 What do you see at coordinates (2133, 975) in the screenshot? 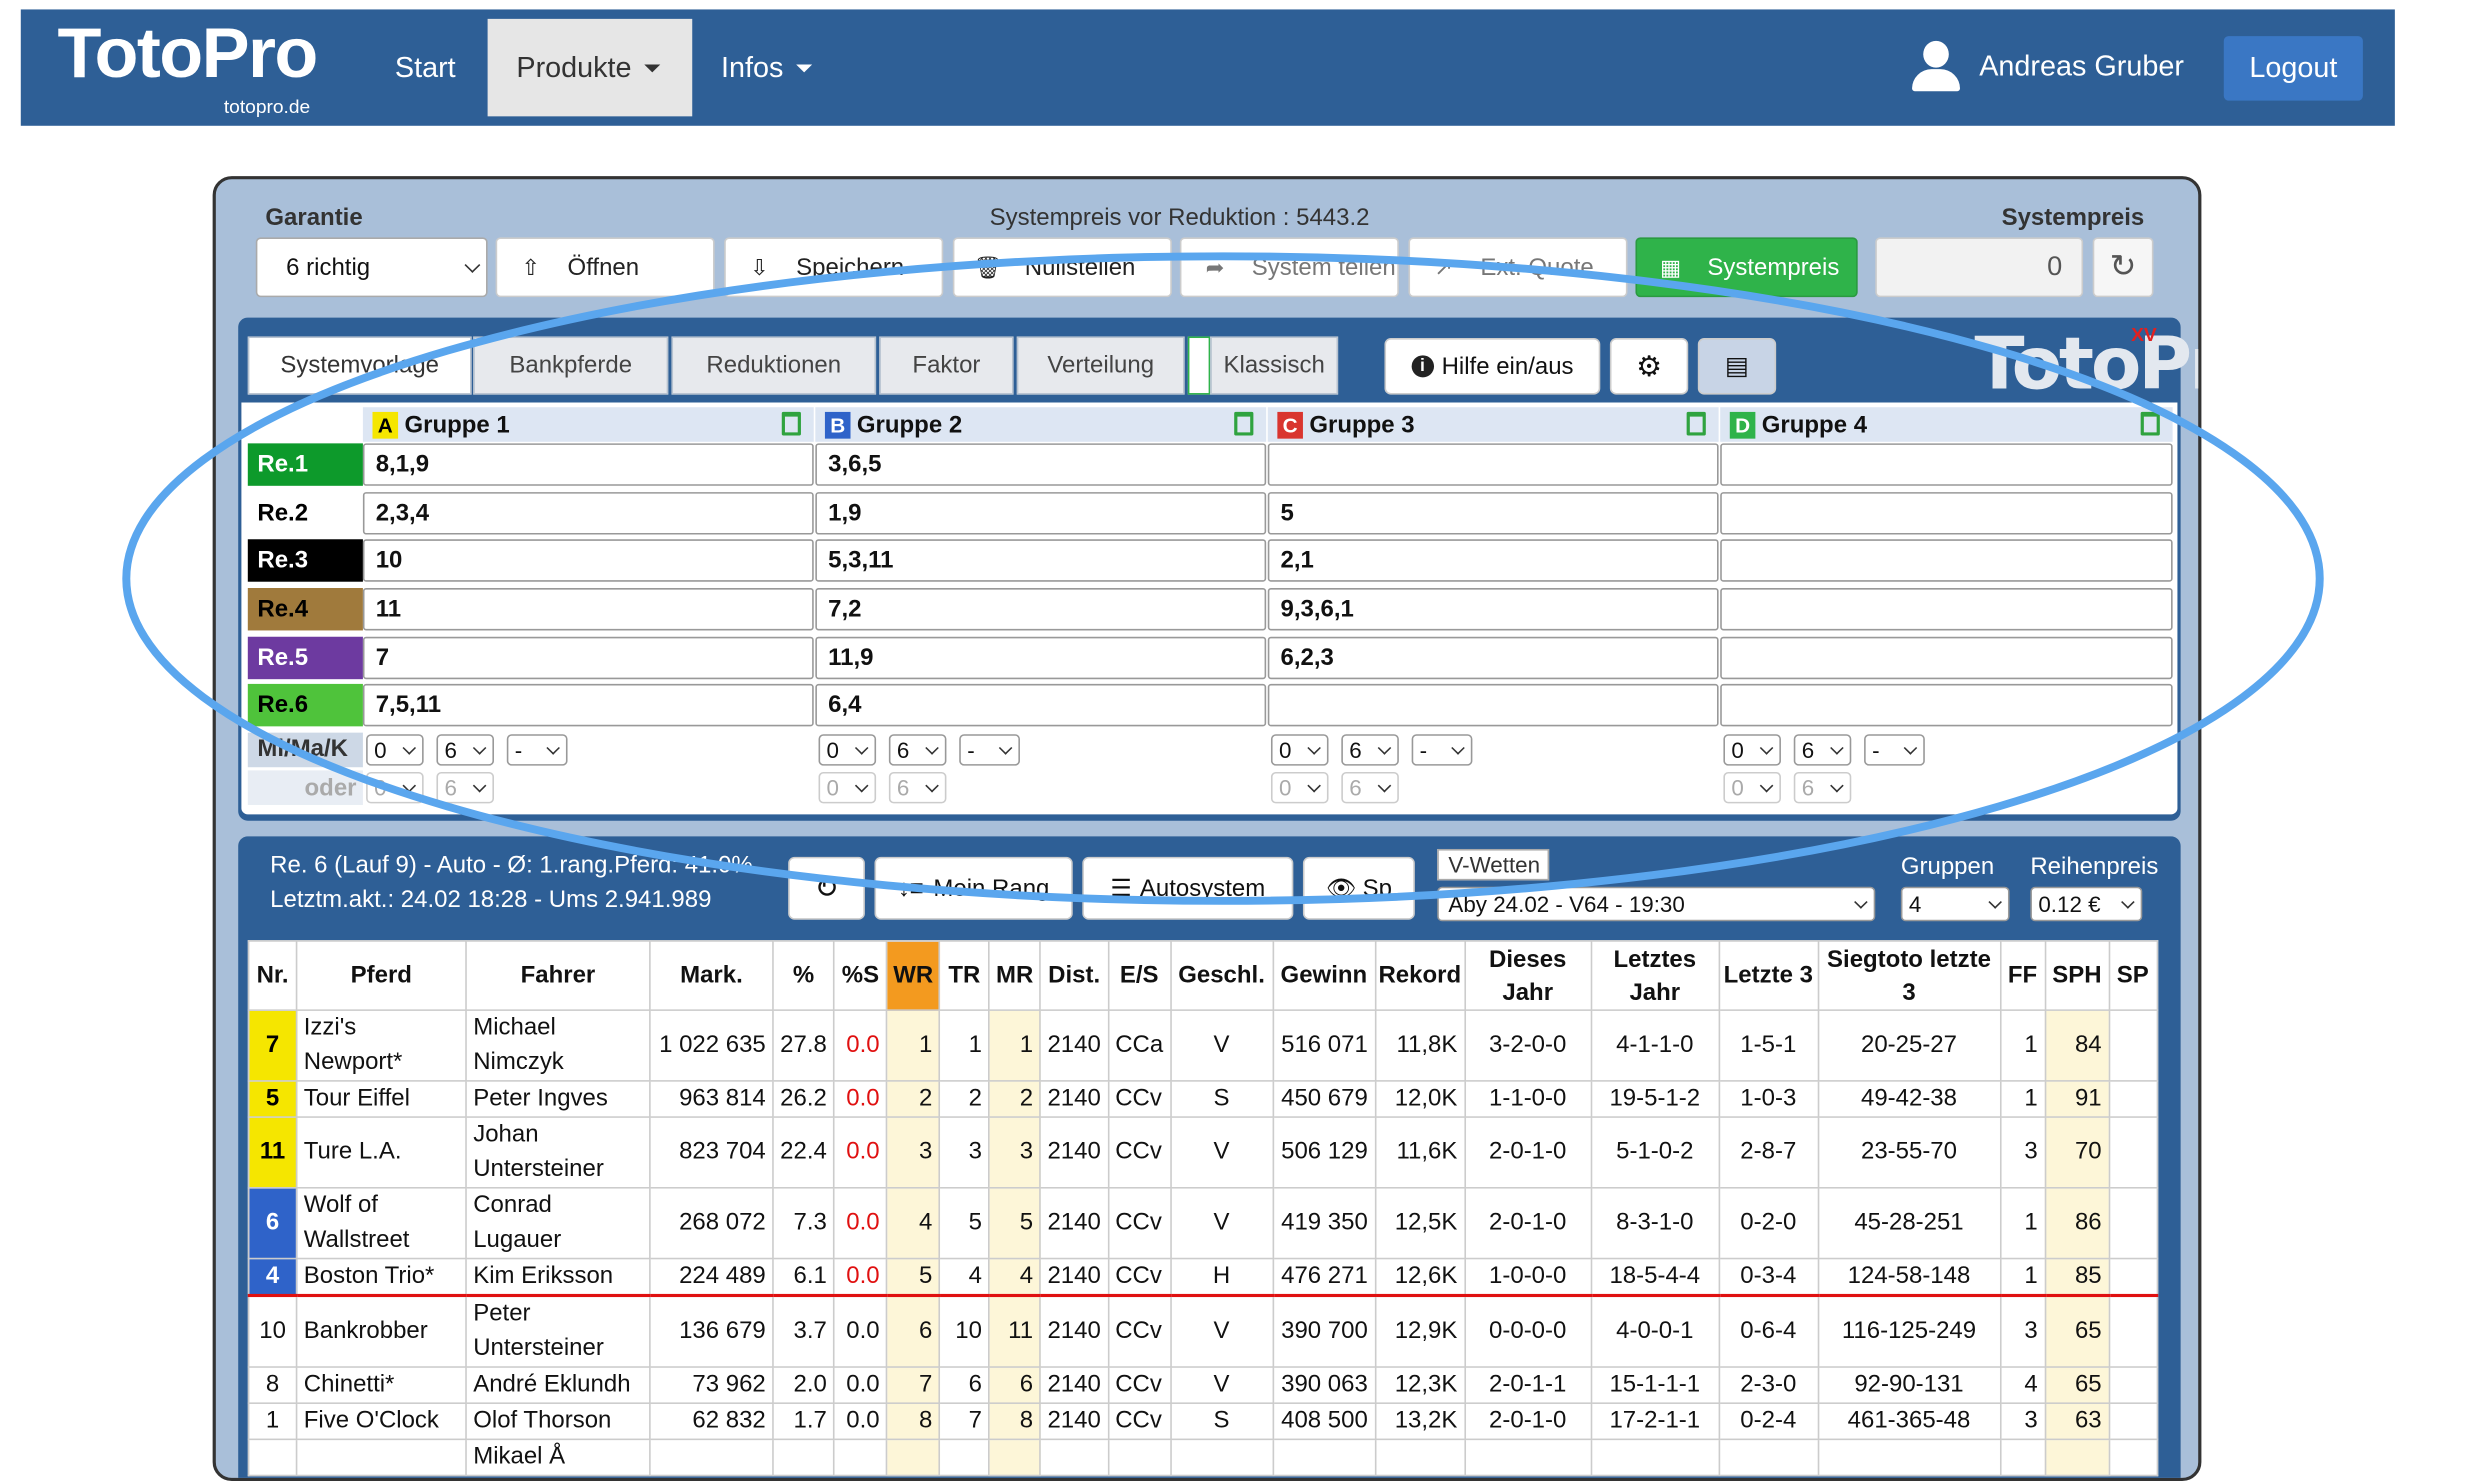
I see `col-sp: SP` at bounding box center [2133, 975].